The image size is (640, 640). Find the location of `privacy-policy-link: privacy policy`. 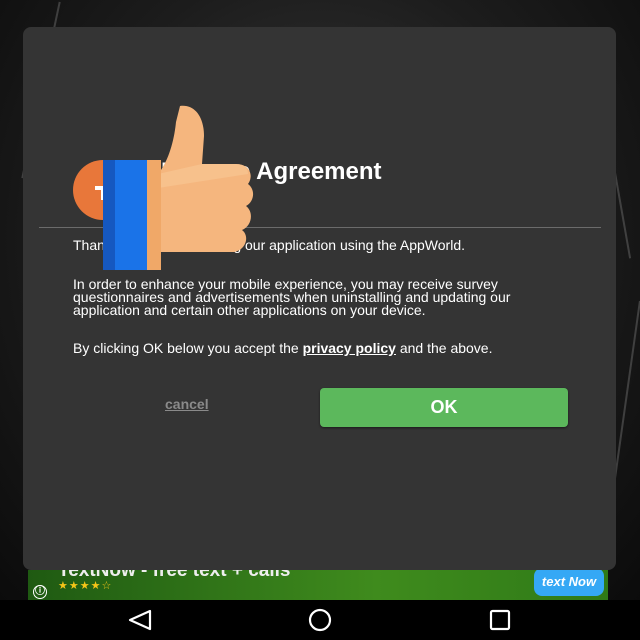

privacy-policy-link: privacy policy is located at coordinates (349, 348).